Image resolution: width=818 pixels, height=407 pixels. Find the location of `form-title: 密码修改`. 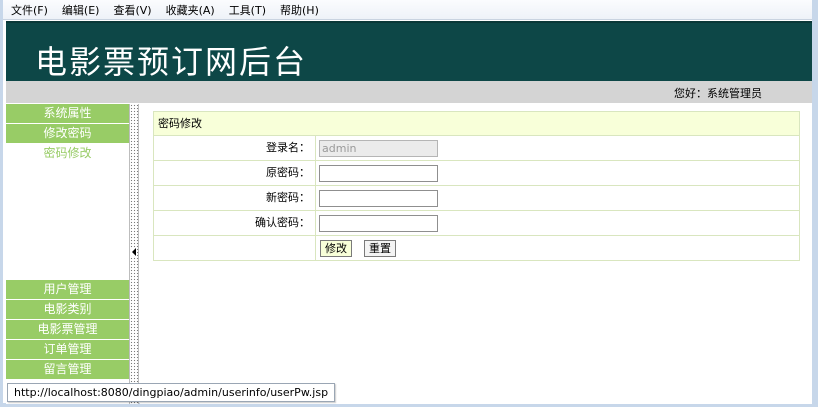

form-title: 密码修改 is located at coordinates (476, 124).